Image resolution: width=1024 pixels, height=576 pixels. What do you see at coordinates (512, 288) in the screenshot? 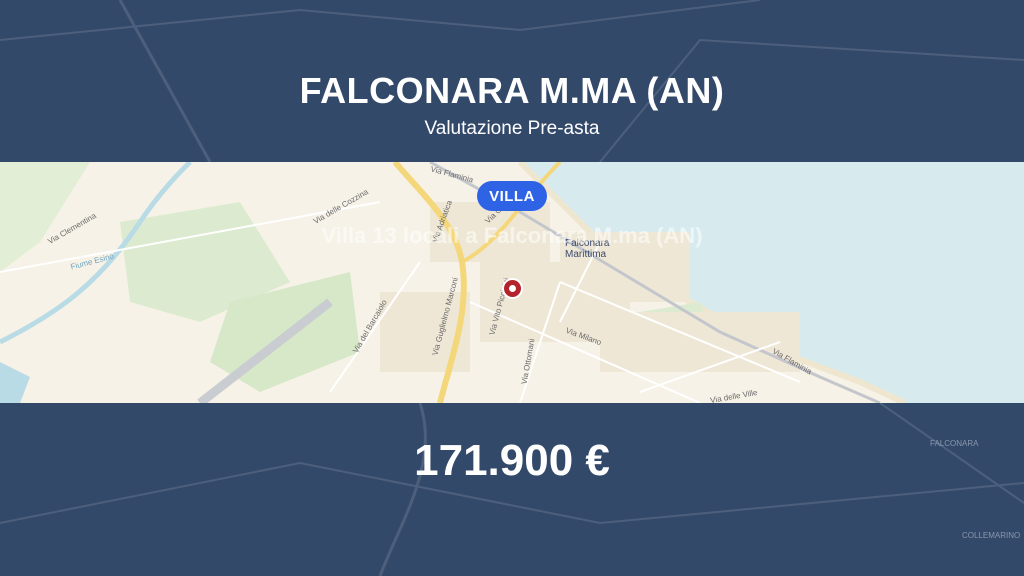
I see `location-pin-icon` at bounding box center [512, 288].